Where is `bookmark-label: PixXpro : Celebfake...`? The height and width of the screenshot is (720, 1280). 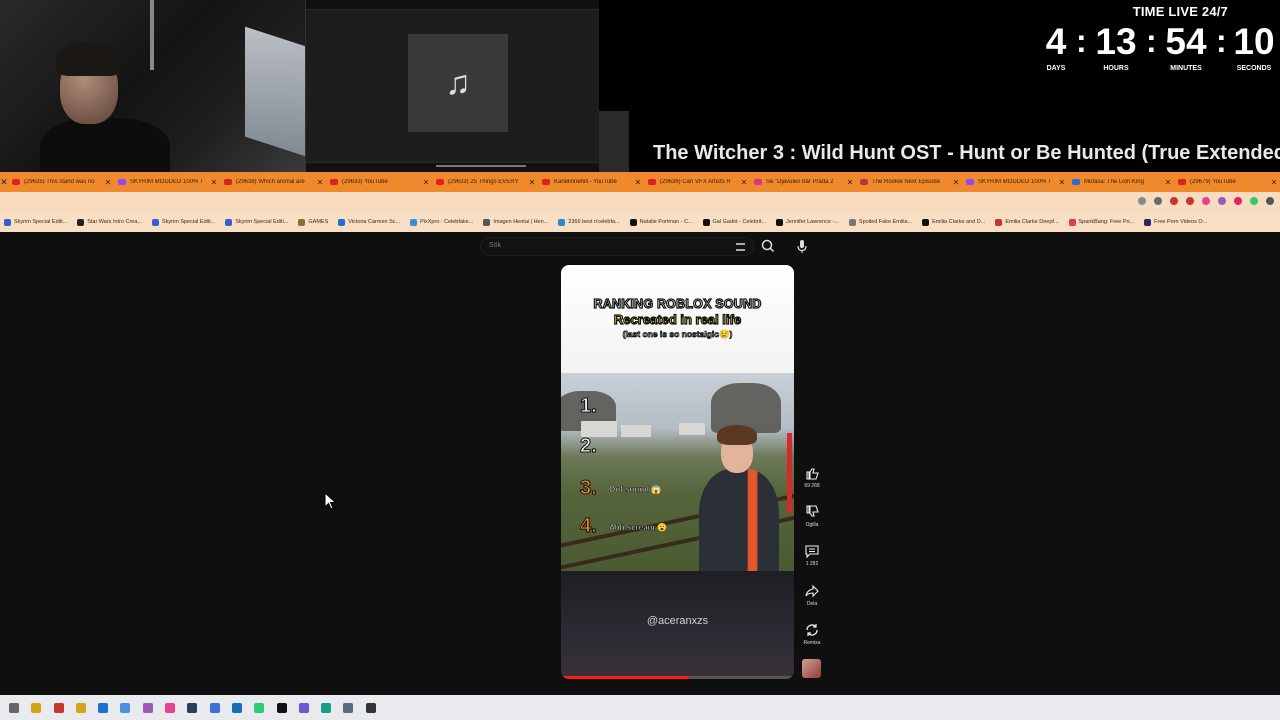
bookmark-label: PixXpro : Celebfake... is located at coordinates (447, 222).